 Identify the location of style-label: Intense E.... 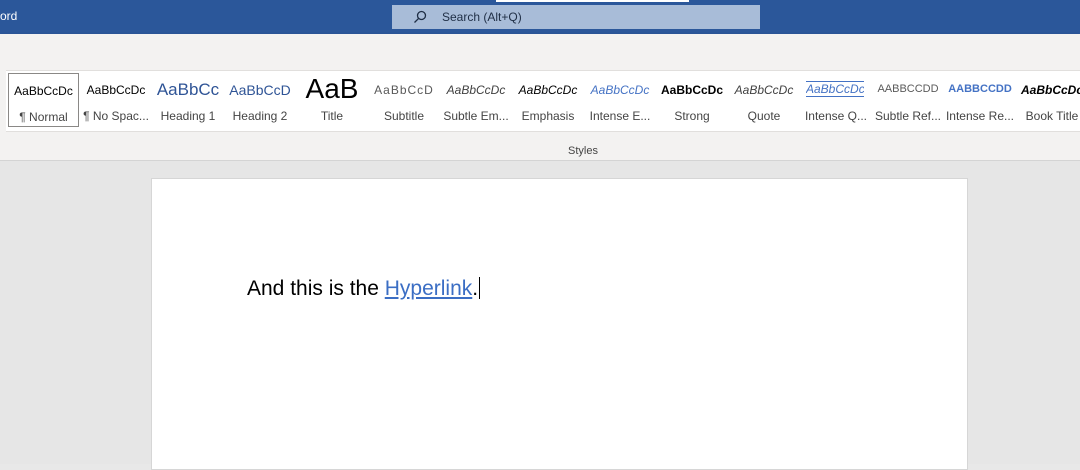
(620, 116).